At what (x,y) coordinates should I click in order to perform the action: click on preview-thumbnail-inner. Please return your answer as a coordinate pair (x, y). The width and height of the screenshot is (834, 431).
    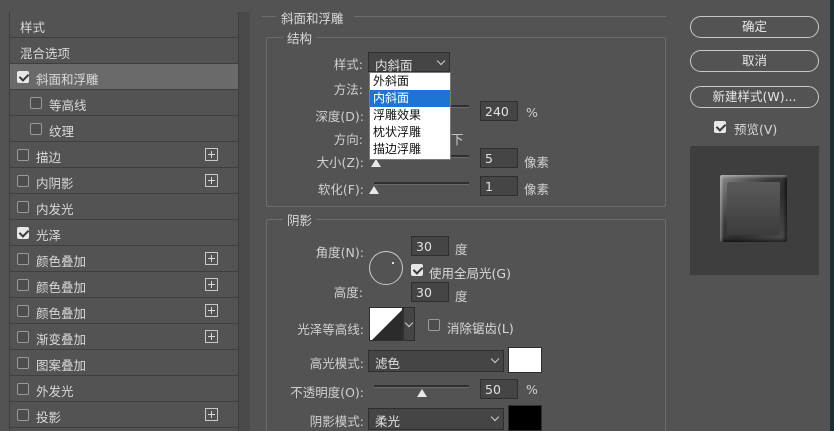
    Looking at the image, I should click on (753, 208).